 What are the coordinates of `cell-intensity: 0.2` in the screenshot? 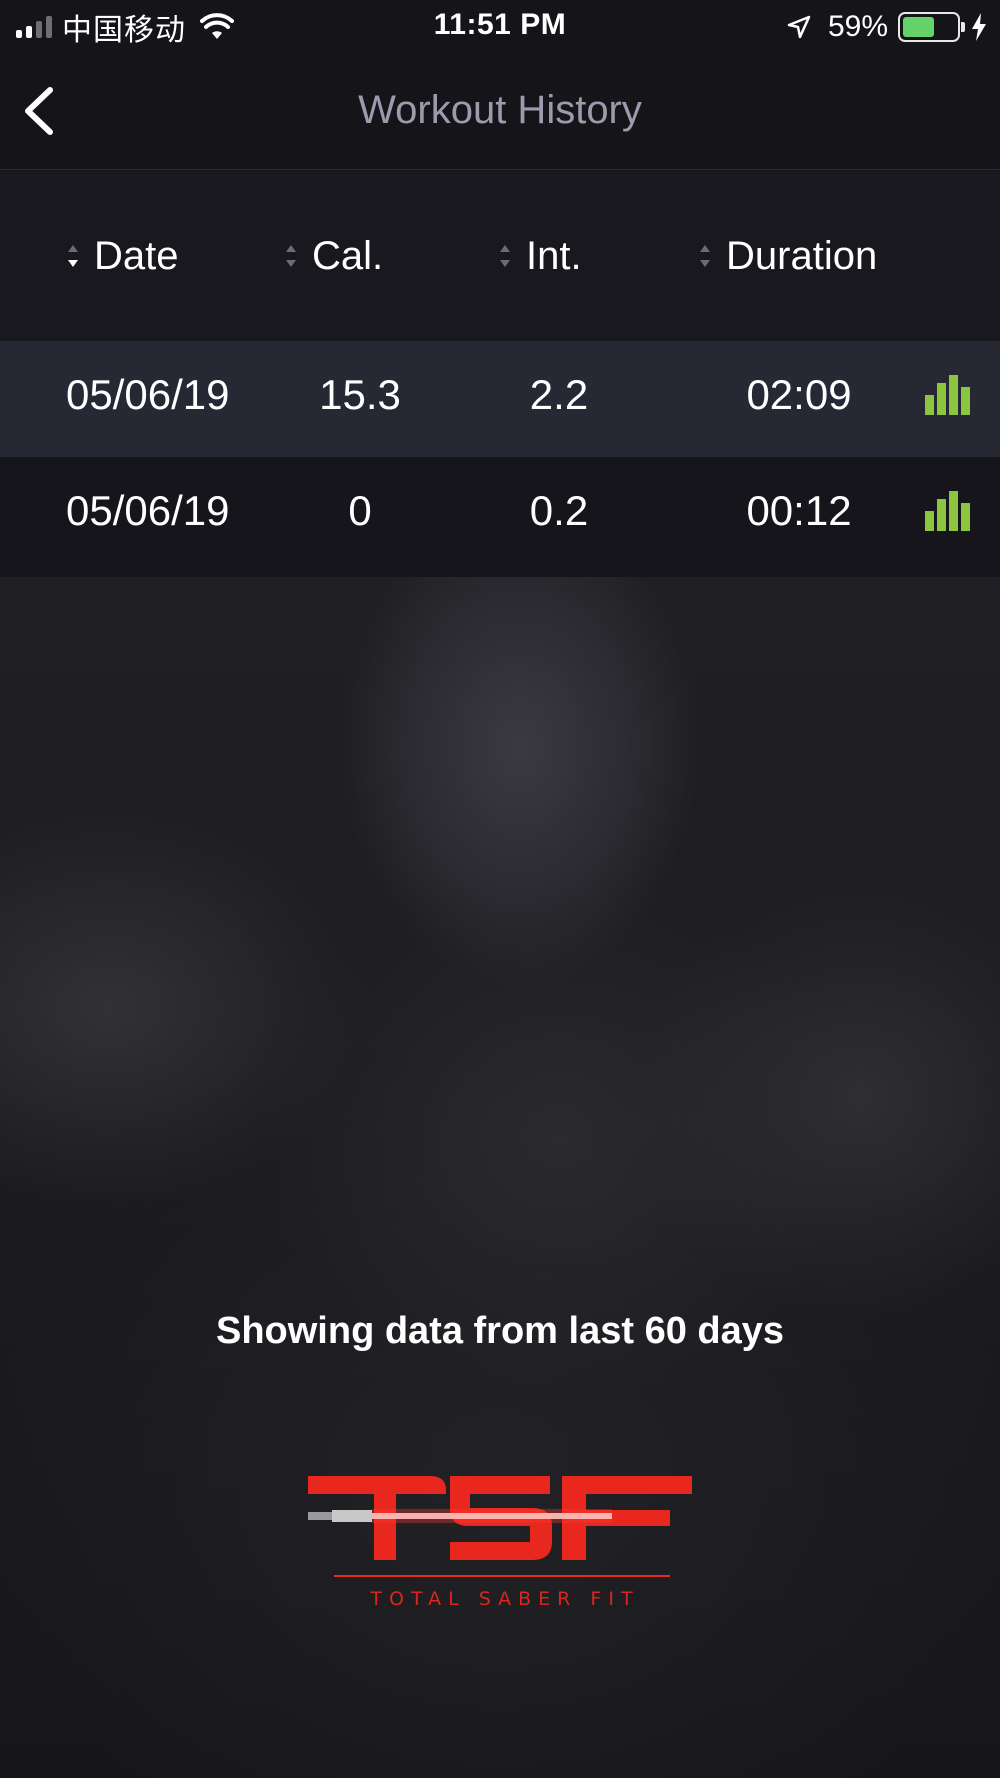 It's located at (559, 510).